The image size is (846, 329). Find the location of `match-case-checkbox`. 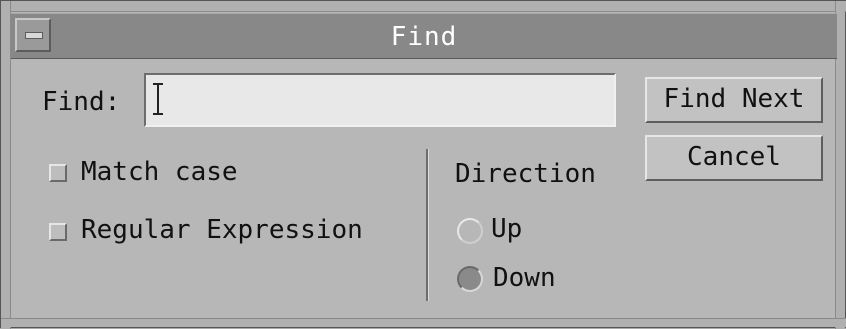

match-case-checkbox is located at coordinates (58, 173).